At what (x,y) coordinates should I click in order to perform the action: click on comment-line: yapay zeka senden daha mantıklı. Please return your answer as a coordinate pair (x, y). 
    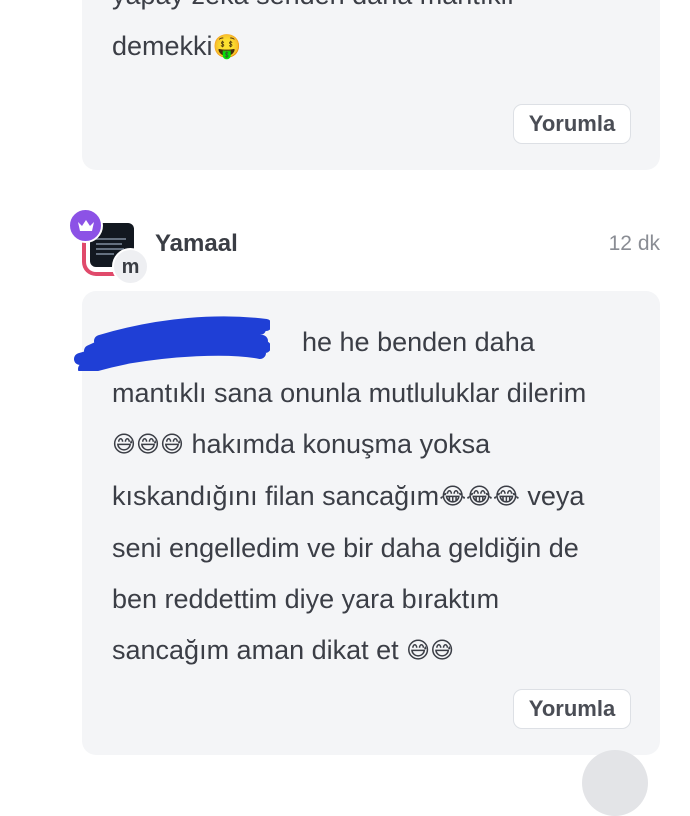
    Looking at the image, I should click on (376, 10).